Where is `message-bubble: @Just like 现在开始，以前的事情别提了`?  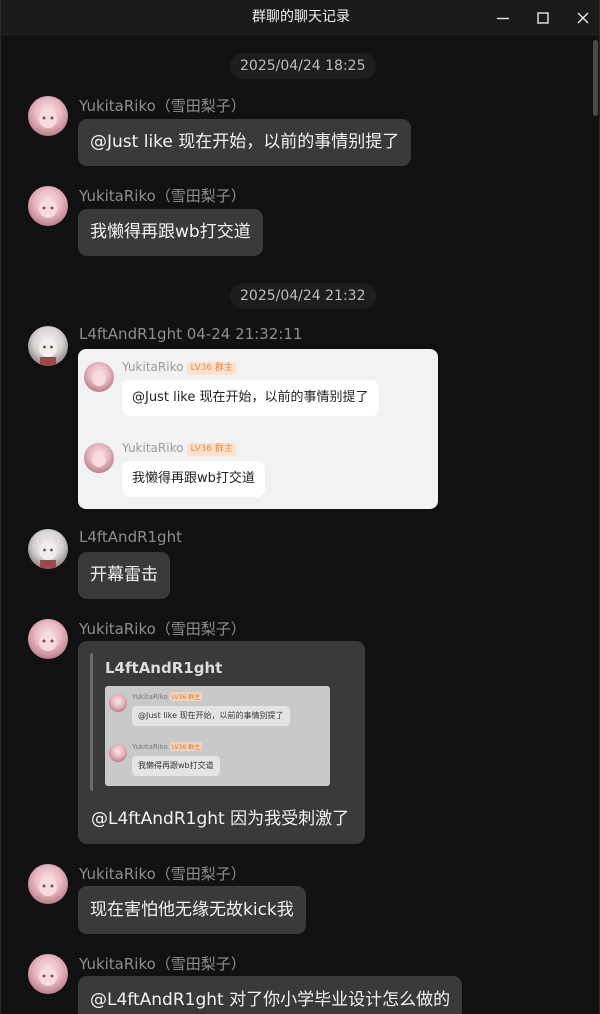
message-bubble: @Just like 现在开始，以前的事情别提了 is located at coordinates (245, 142).